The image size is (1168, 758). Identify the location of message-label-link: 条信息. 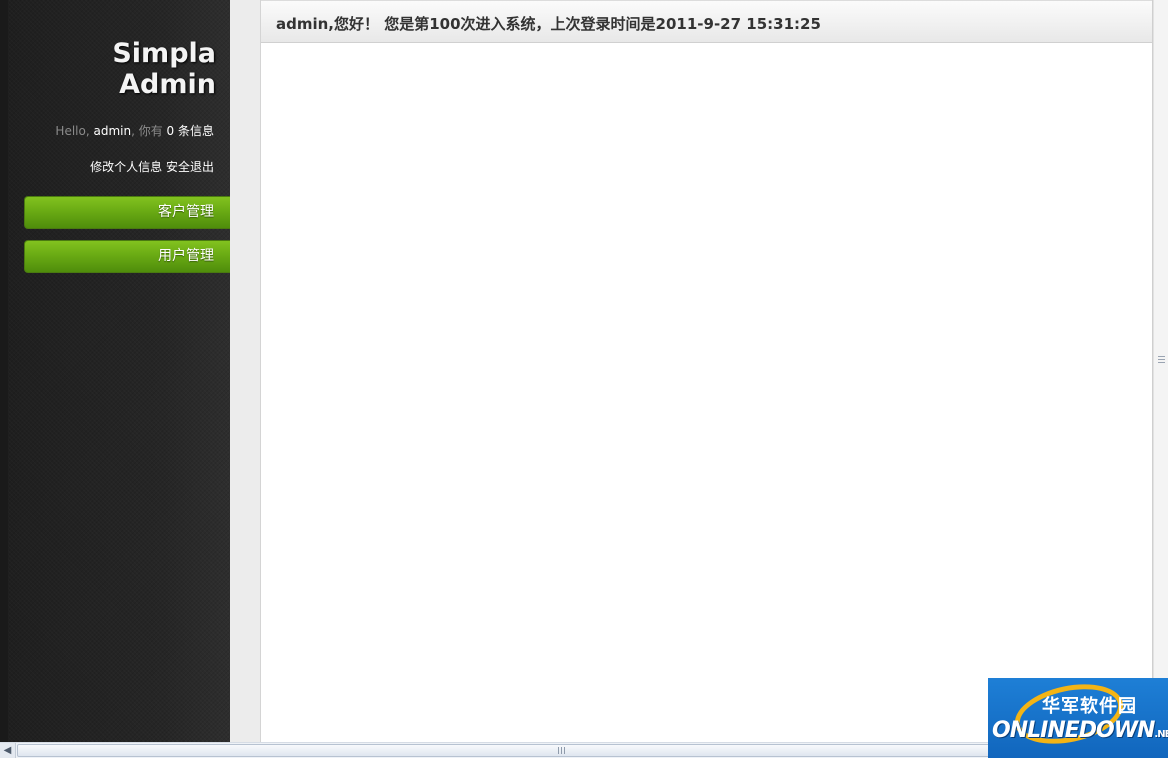
(194, 131).